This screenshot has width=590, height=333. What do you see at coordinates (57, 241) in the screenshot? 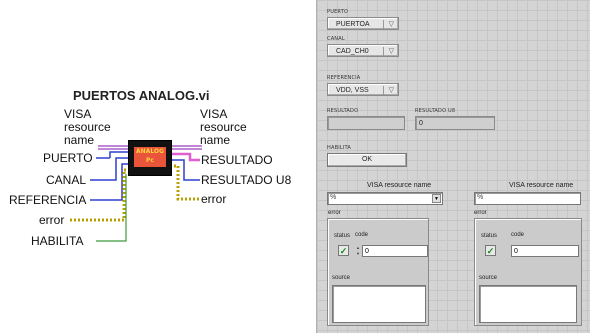
I see `habilita-label: HABILITA` at bounding box center [57, 241].